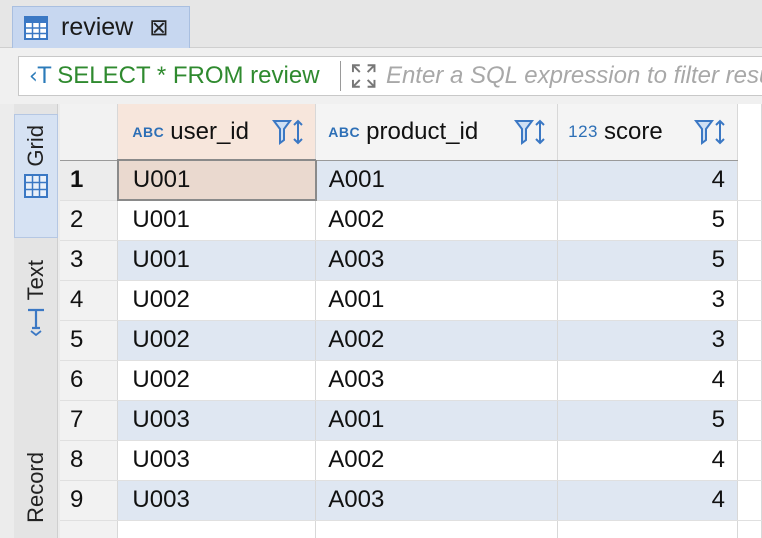 The image size is (762, 538). What do you see at coordinates (422, 131) in the screenshot?
I see `column-name: product_id` at bounding box center [422, 131].